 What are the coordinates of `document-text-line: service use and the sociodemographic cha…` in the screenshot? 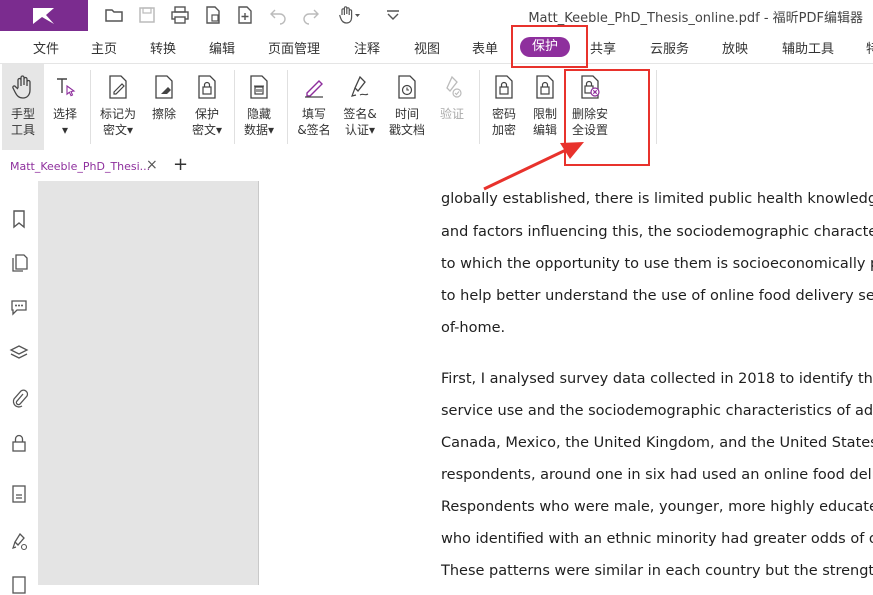 It's located at (657, 411).